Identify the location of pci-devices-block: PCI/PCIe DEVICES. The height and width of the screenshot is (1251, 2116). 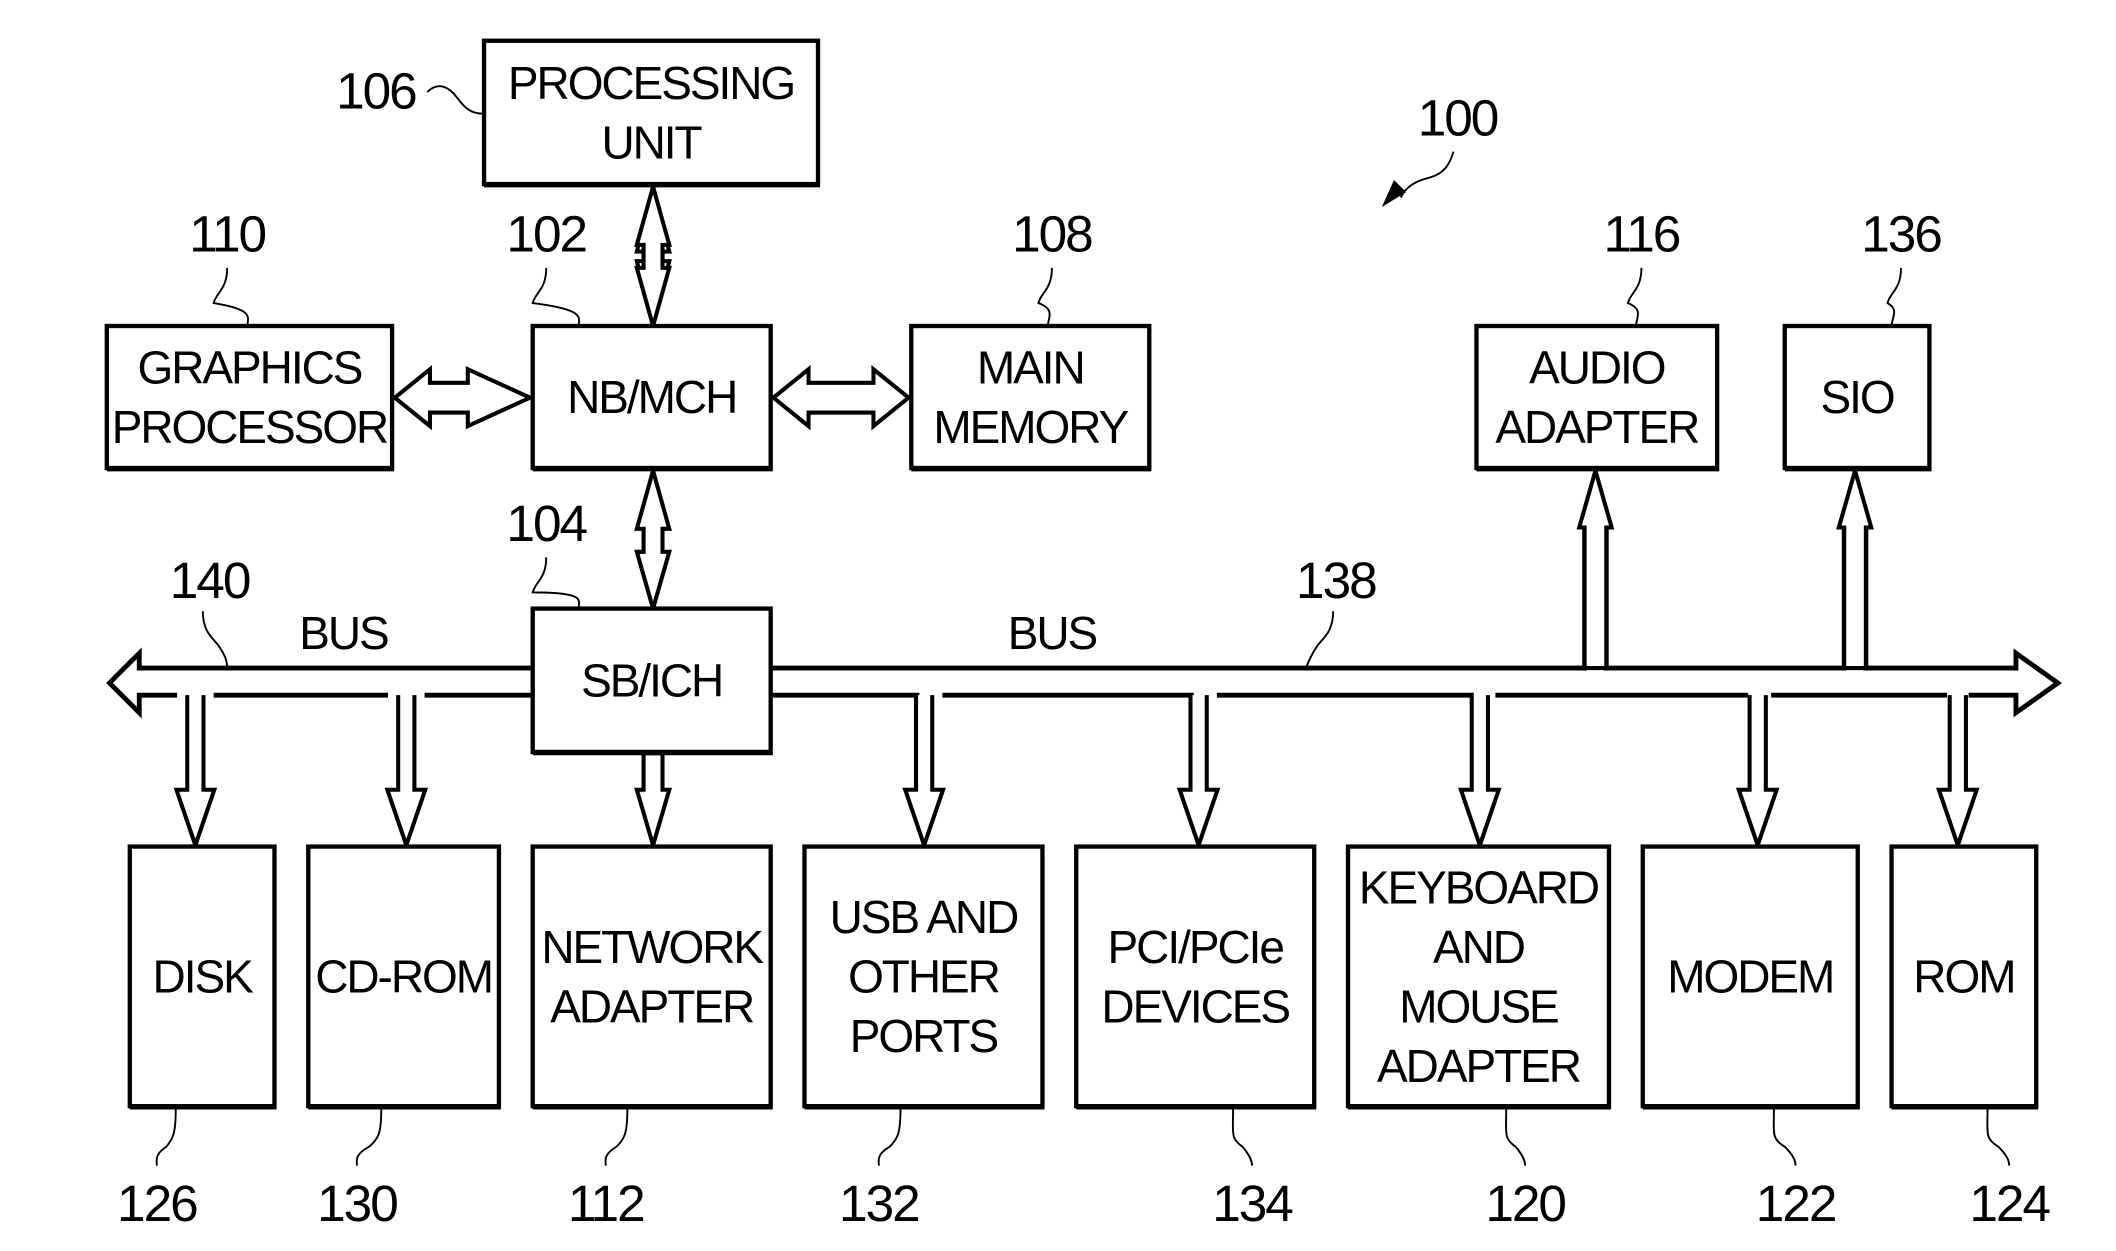
(1195, 977).